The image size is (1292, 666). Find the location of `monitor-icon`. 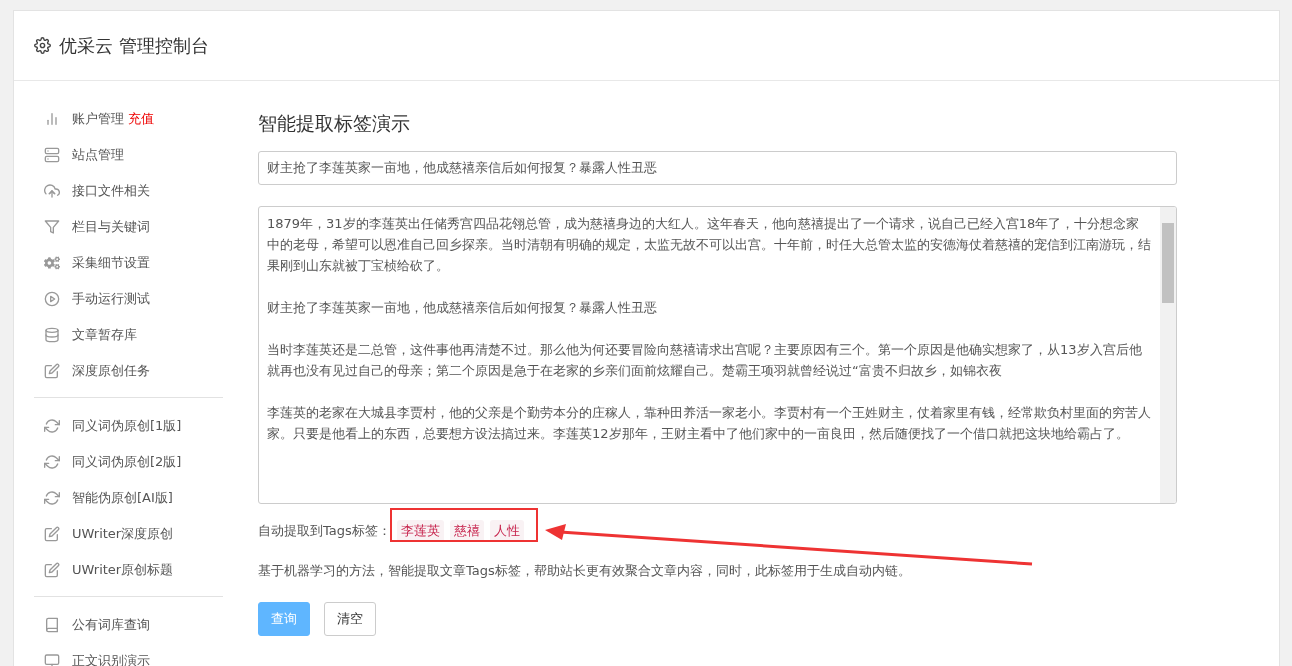

monitor-icon is located at coordinates (52, 659).